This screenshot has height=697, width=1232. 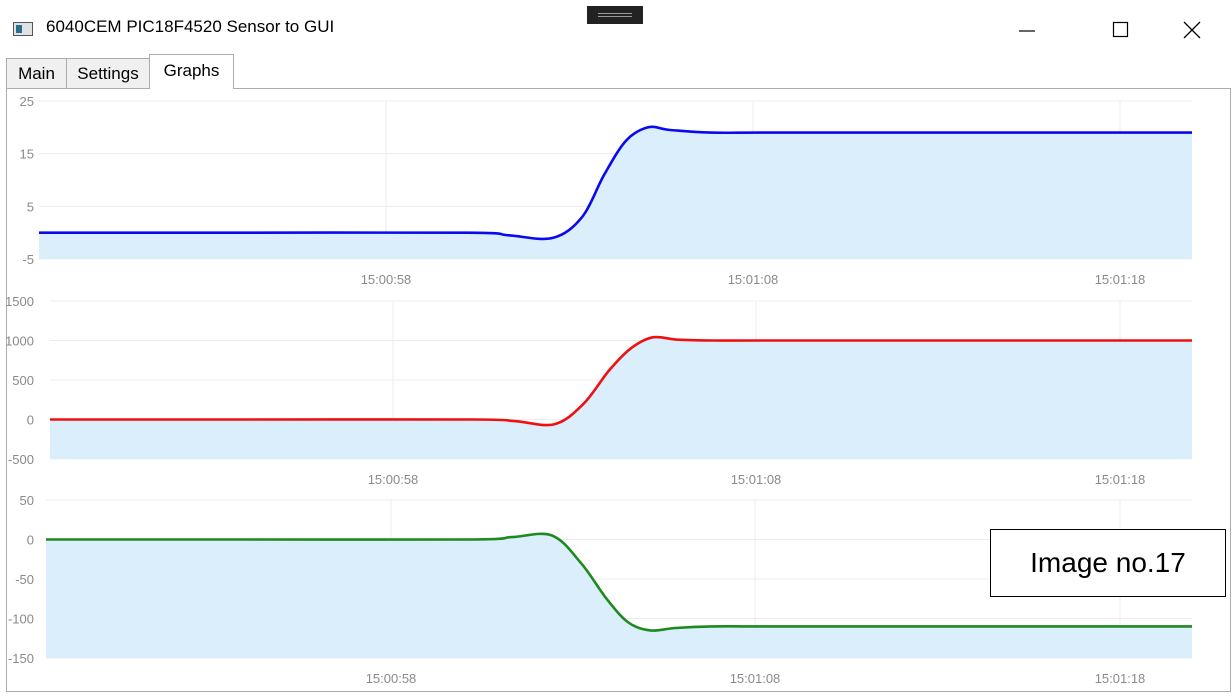 What do you see at coordinates (21, 619) in the screenshot?
I see `y-tick-label: -100` at bounding box center [21, 619].